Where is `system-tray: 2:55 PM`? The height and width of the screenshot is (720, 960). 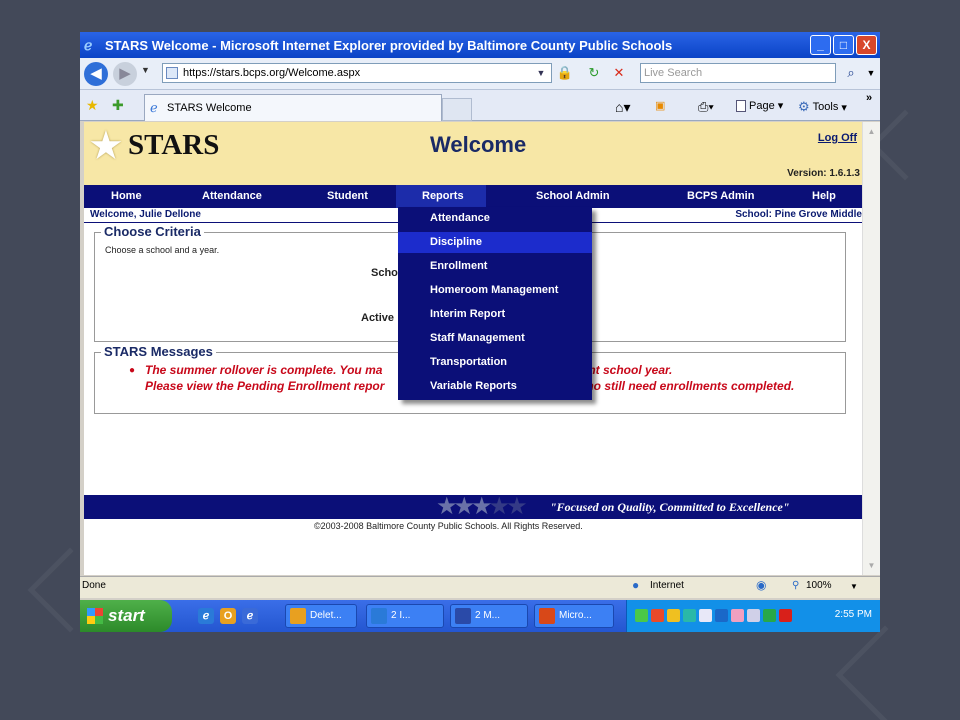 system-tray: 2:55 PM is located at coordinates (753, 616).